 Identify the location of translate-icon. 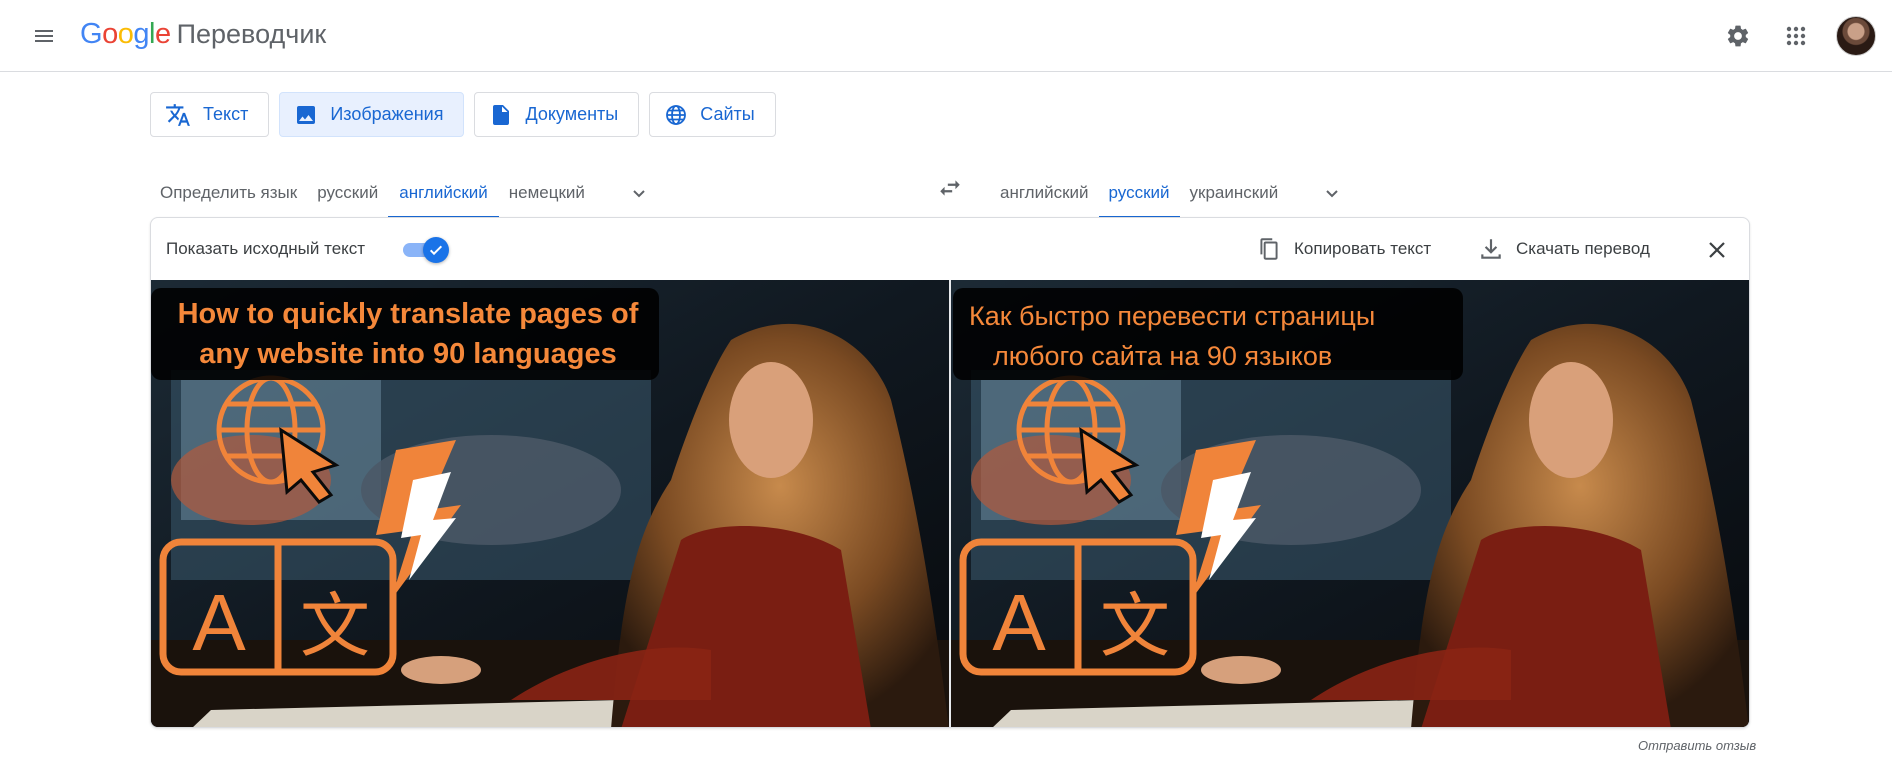
(178, 114).